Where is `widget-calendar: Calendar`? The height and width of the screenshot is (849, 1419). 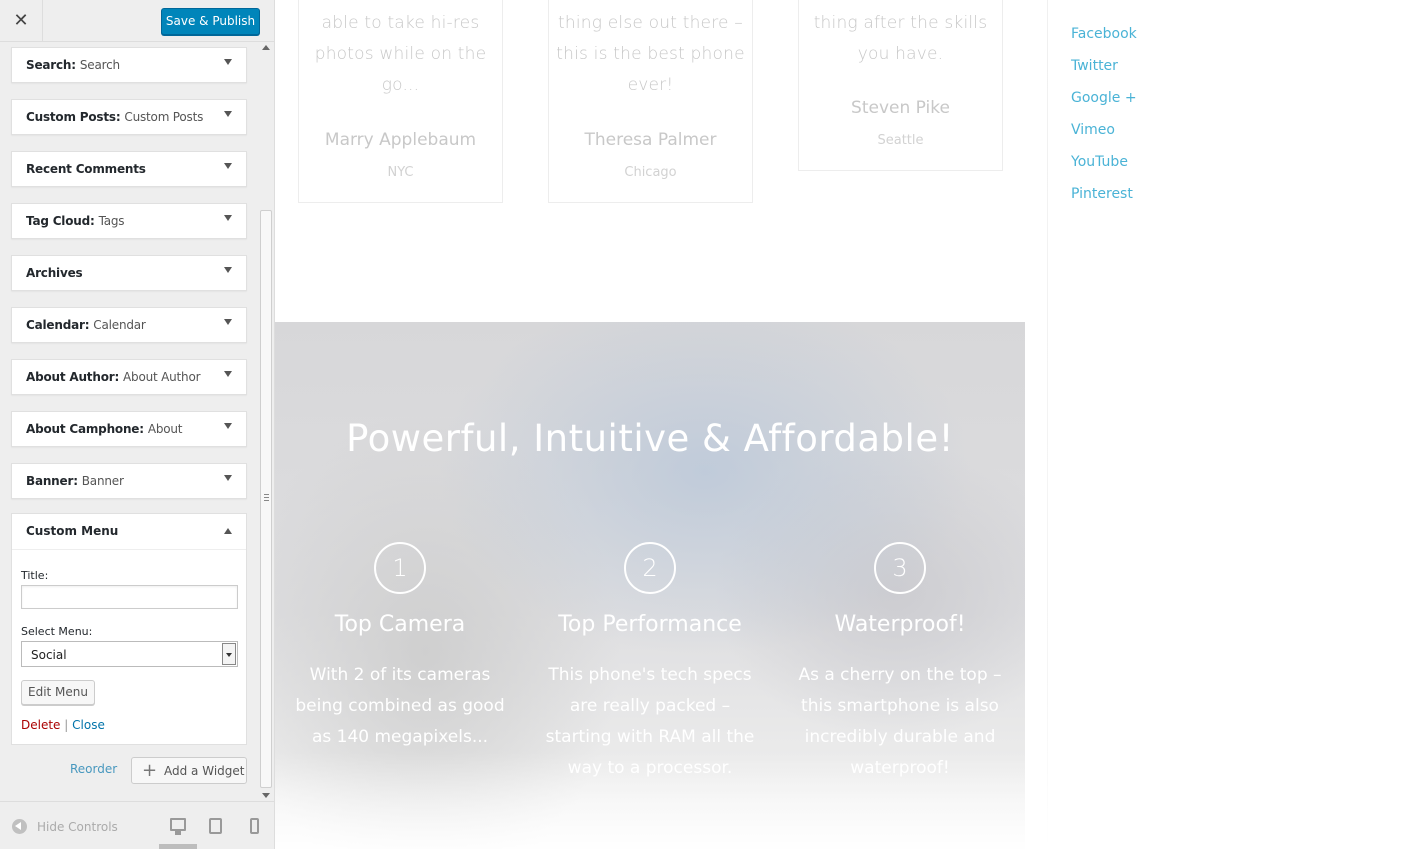 widget-calendar: Calendar is located at coordinates (129, 325).